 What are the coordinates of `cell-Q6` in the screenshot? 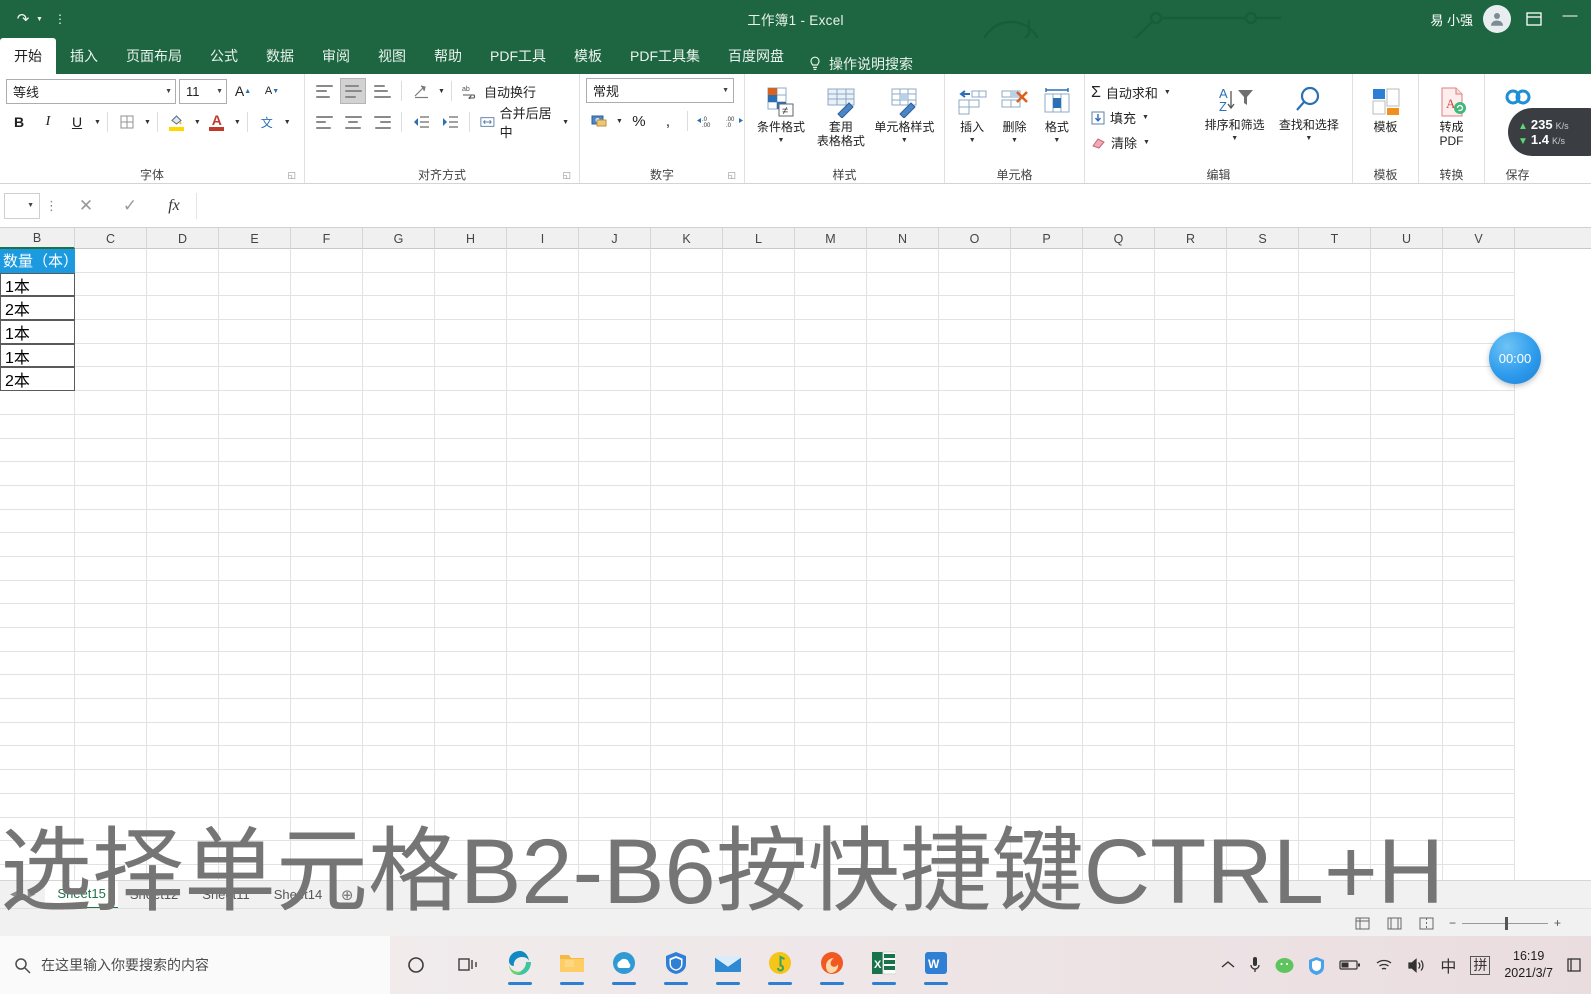 It's located at (1119, 379).